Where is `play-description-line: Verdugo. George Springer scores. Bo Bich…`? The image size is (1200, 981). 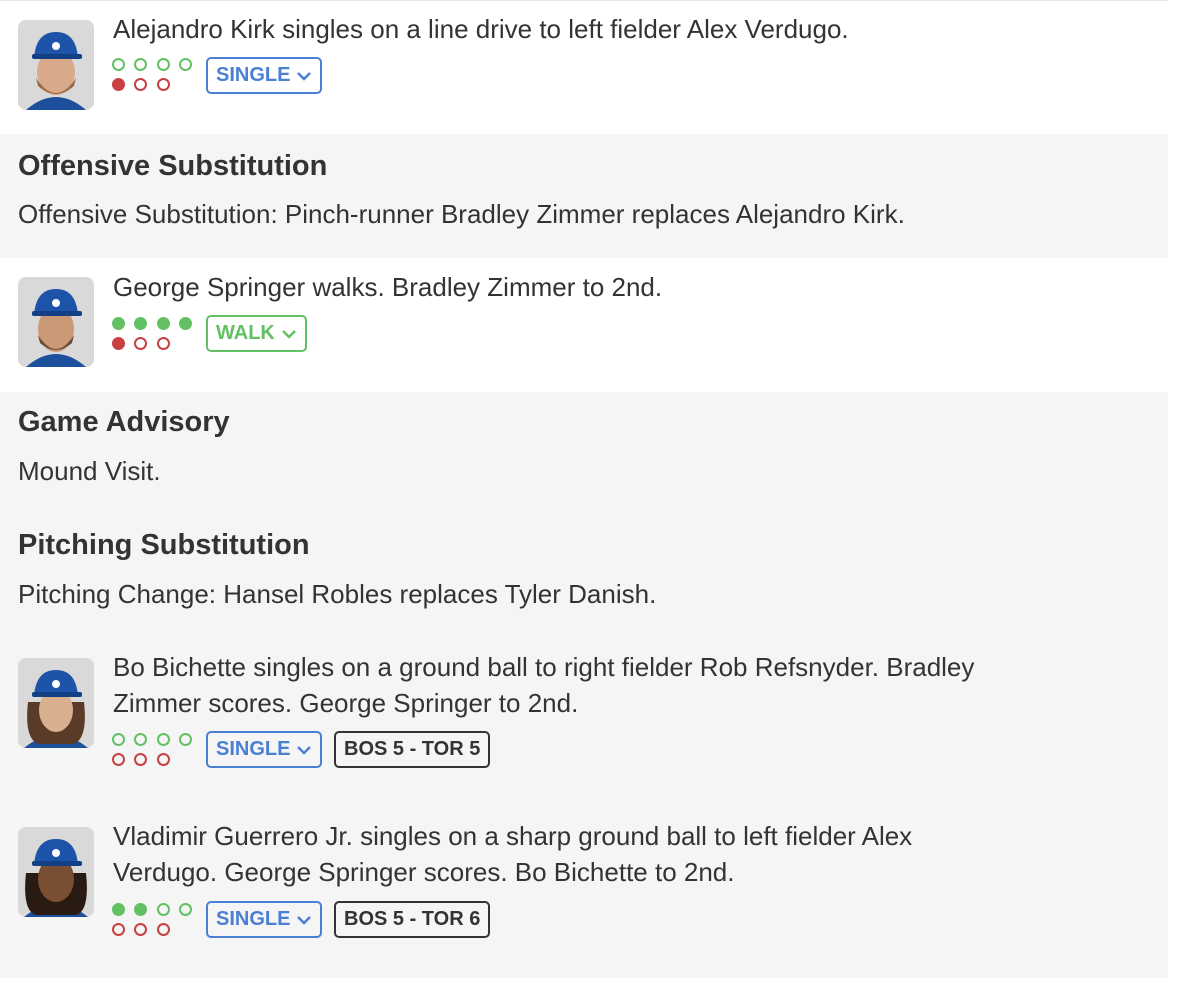 play-description-line: Verdugo. George Springer scores. Bo Bich… is located at coordinates (424, 872).